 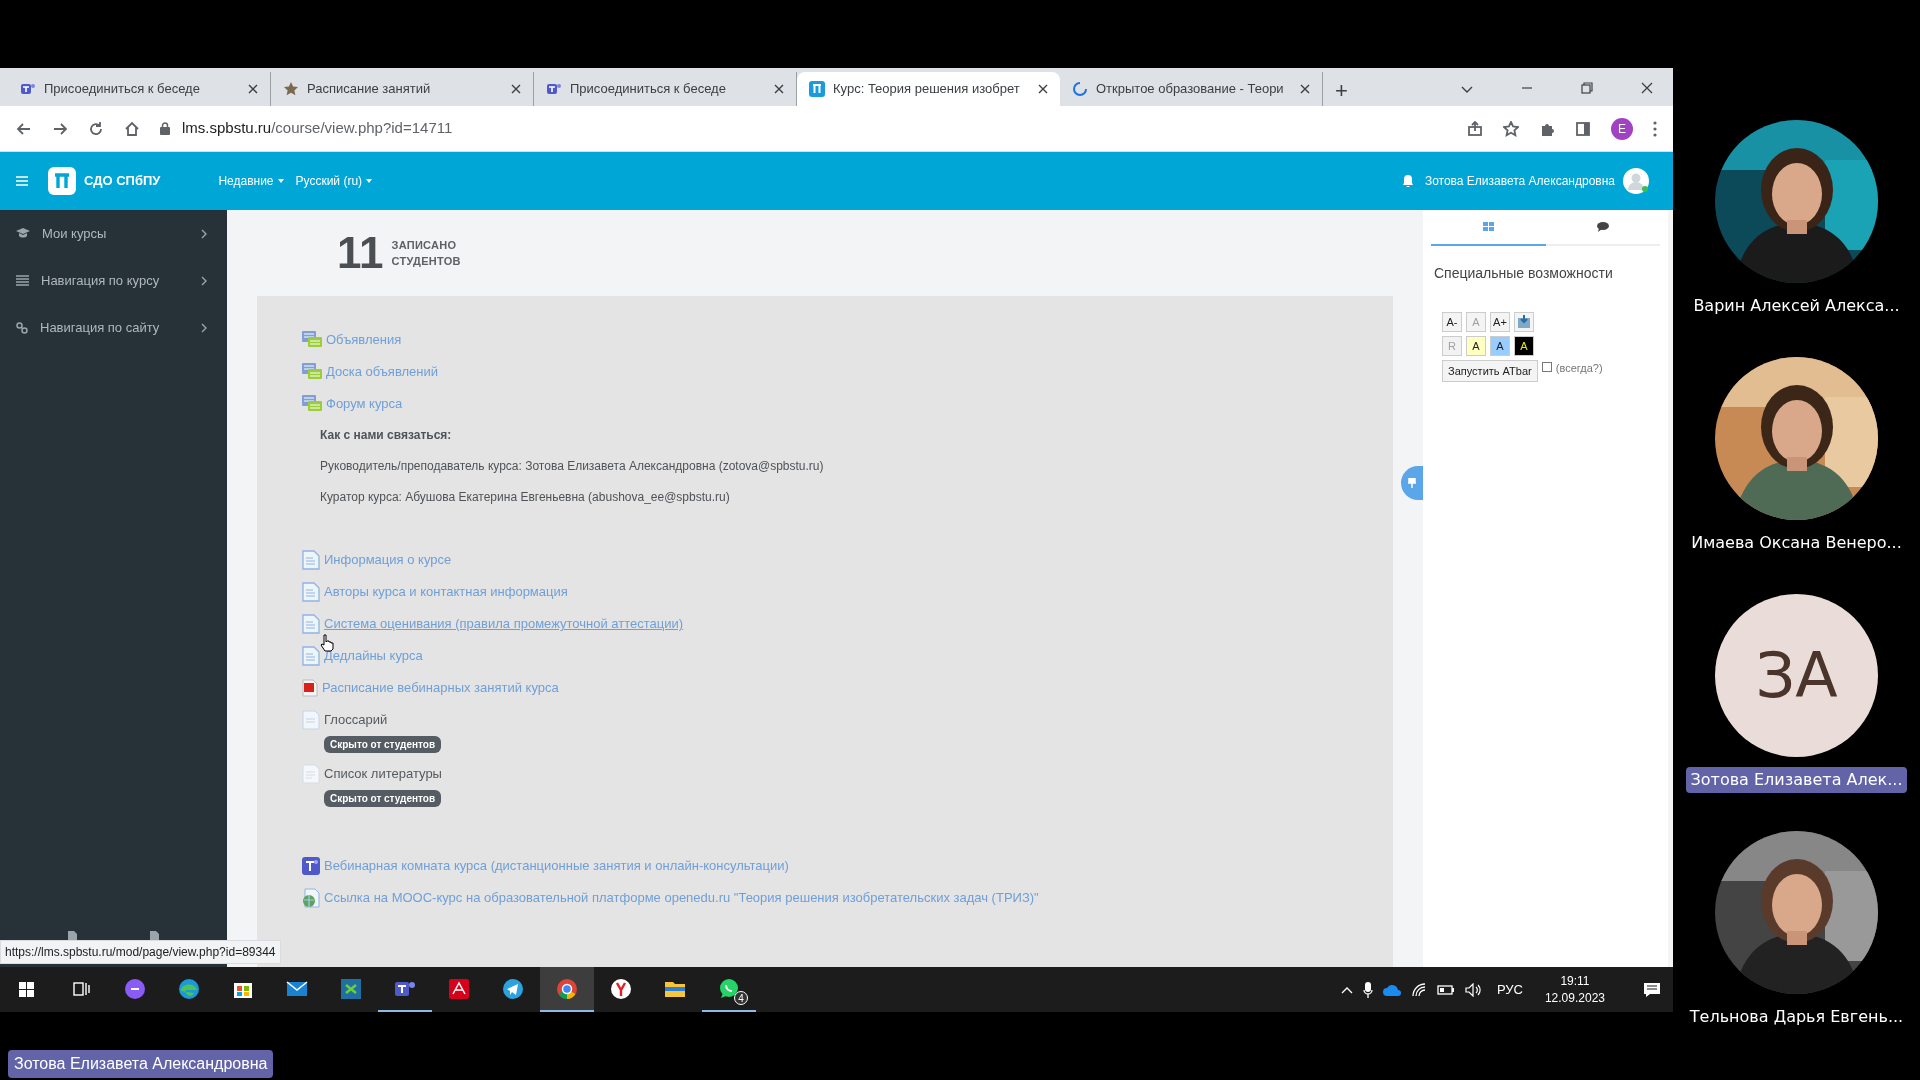 I want to click on chevron-up-icon, so click(x=1346, y=989).